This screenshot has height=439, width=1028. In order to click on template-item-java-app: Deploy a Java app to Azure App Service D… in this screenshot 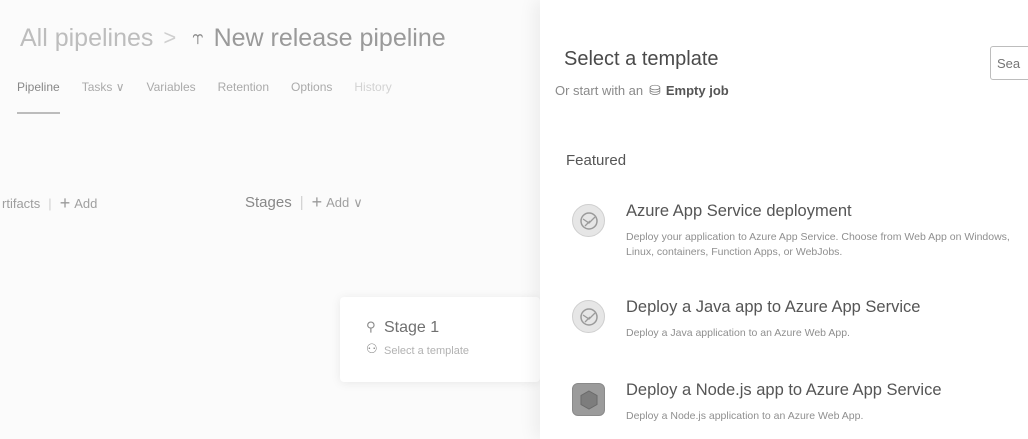, I will do `click(790, 323)`.